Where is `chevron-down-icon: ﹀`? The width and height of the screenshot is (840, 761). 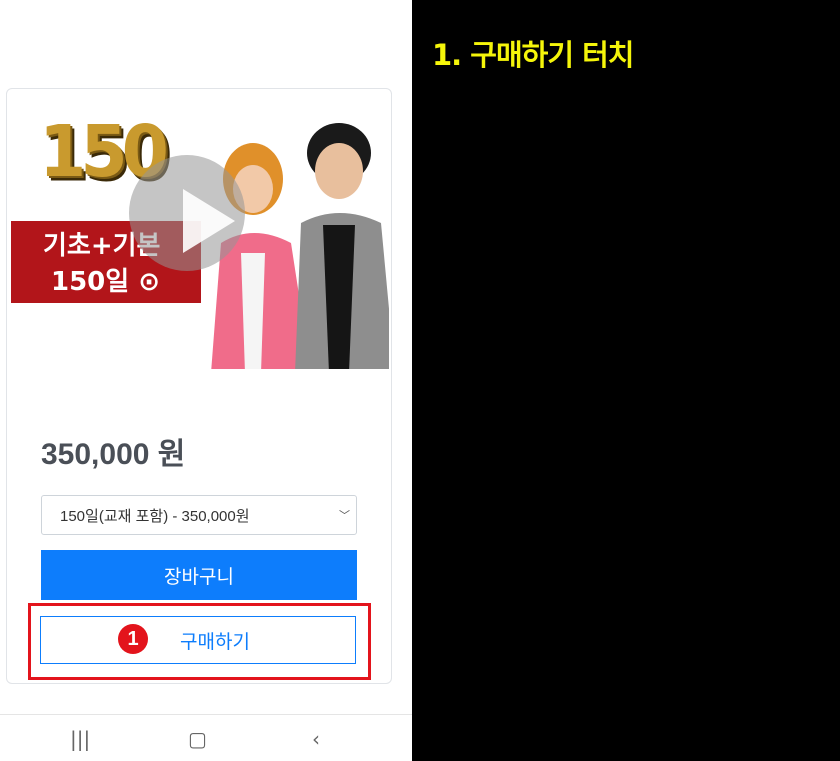 chevron-down-icon: ﹀ is located at coordinates (344, 516).